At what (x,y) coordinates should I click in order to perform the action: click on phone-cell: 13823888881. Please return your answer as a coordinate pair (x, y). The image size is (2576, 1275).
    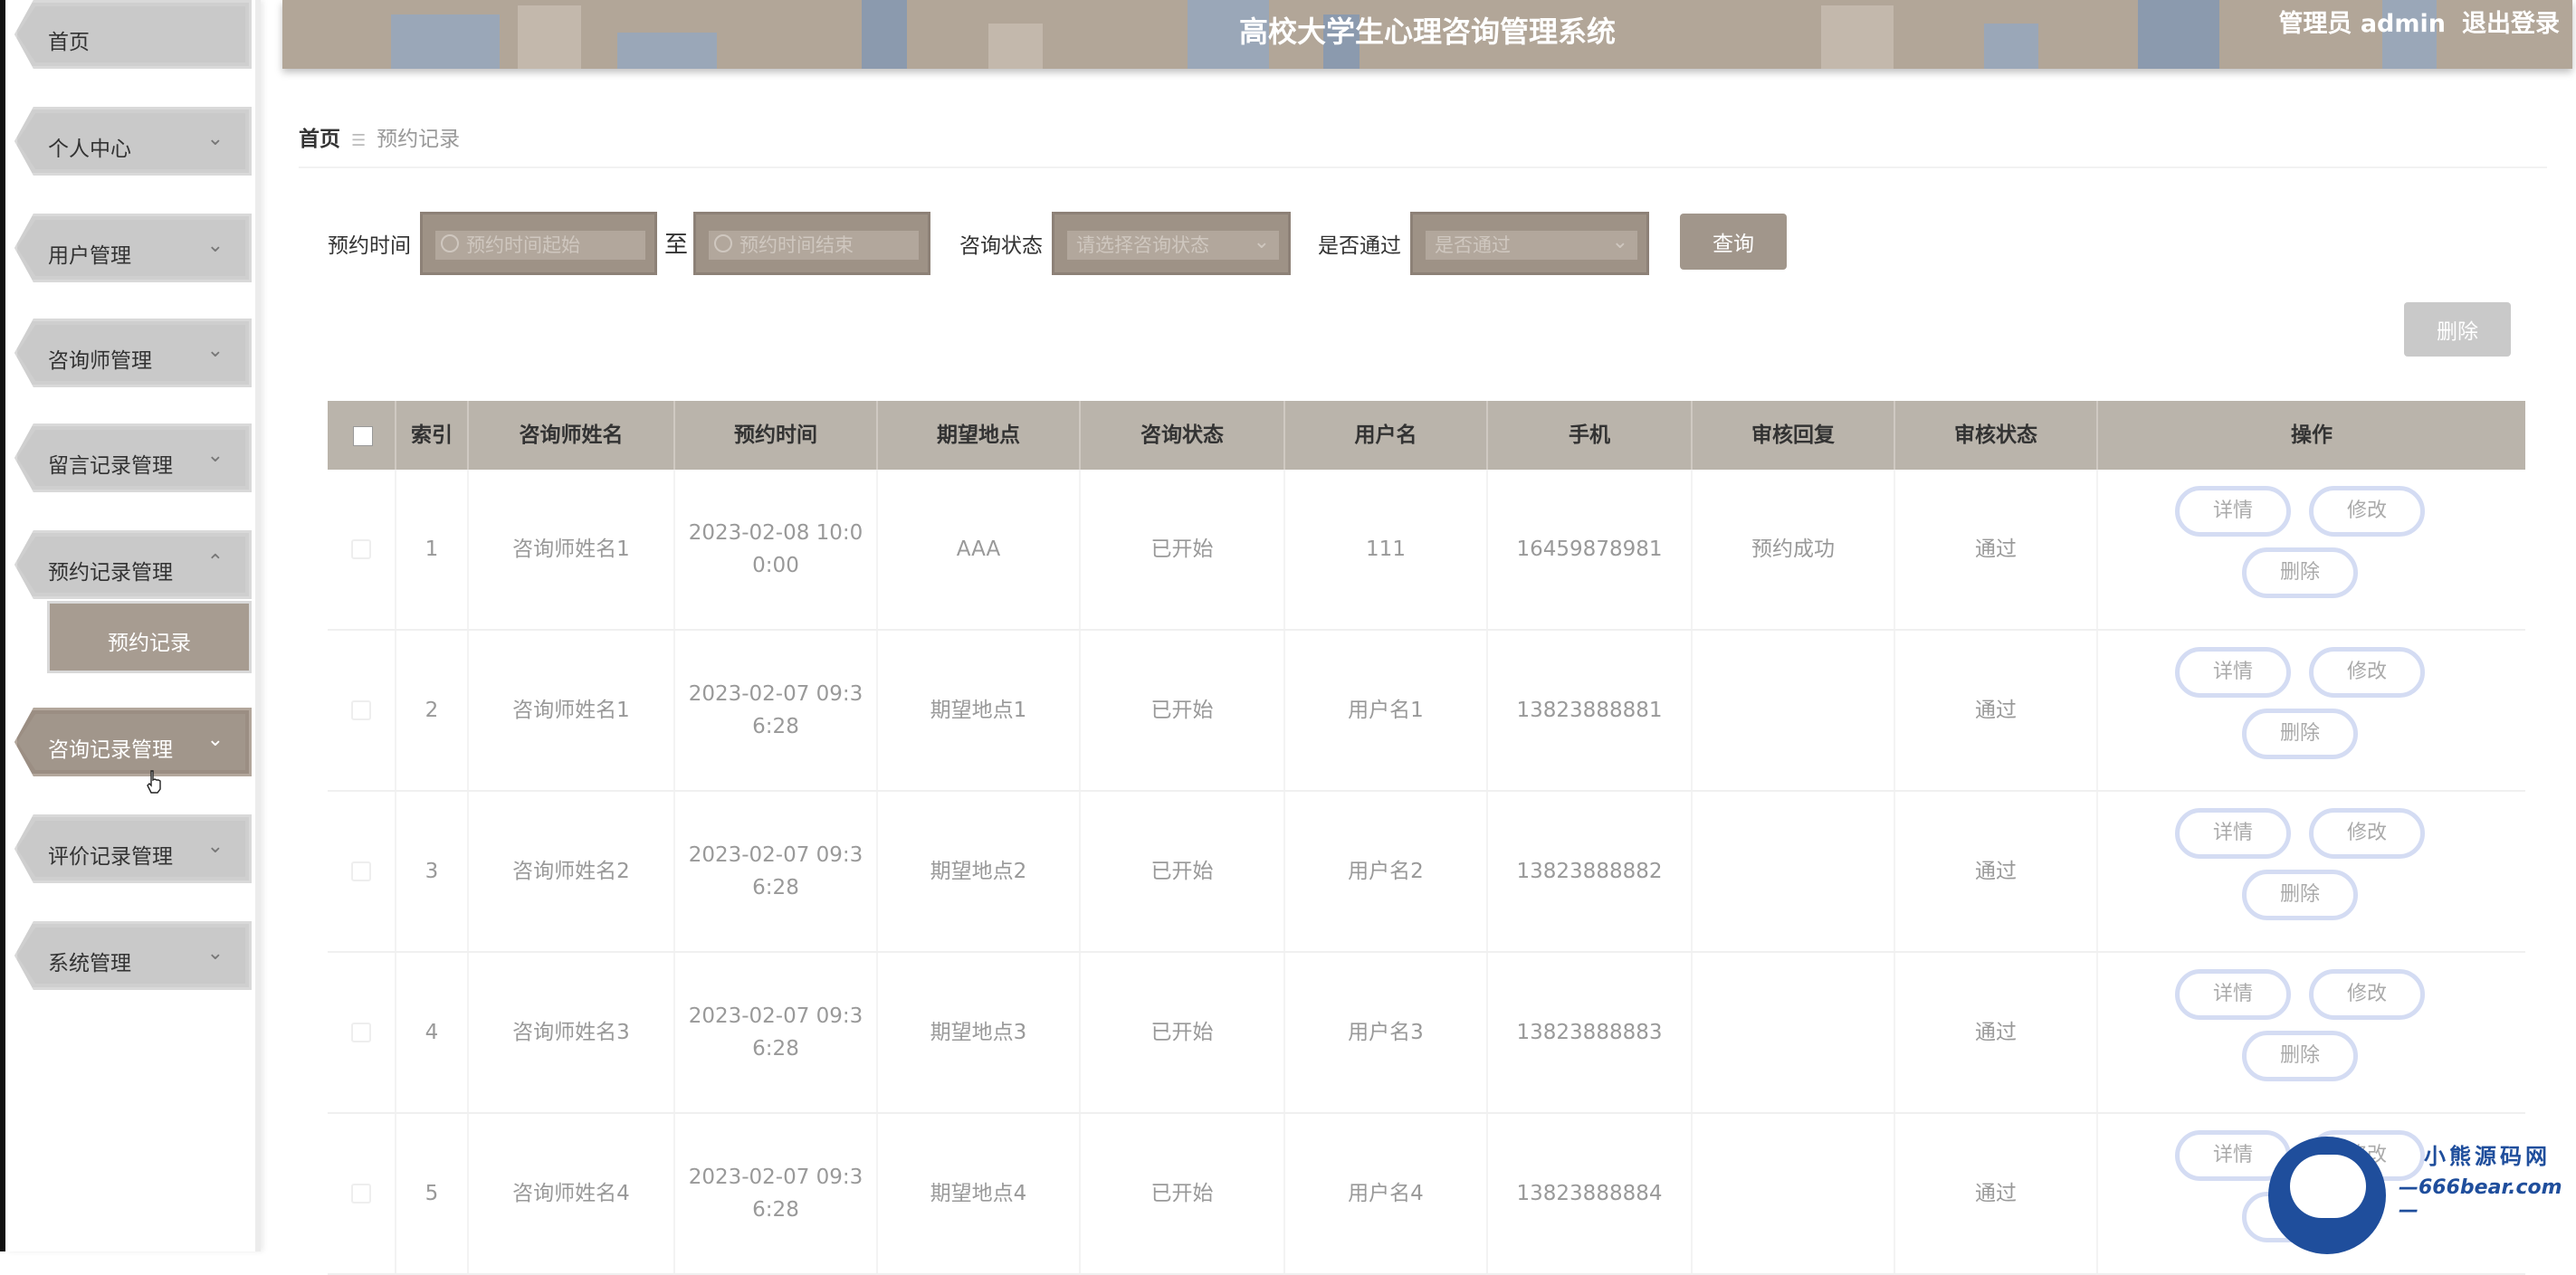
    Looking at the image, I should click on (1590, 710).